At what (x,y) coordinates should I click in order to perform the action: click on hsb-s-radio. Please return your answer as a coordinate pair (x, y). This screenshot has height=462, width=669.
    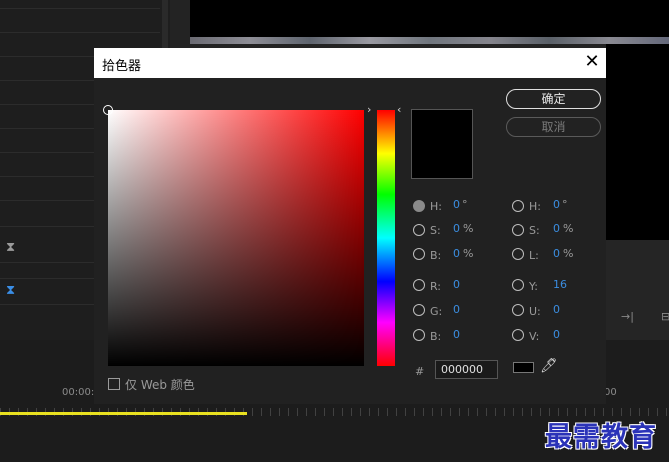
    Looking at the image, I should click on (419, 230).